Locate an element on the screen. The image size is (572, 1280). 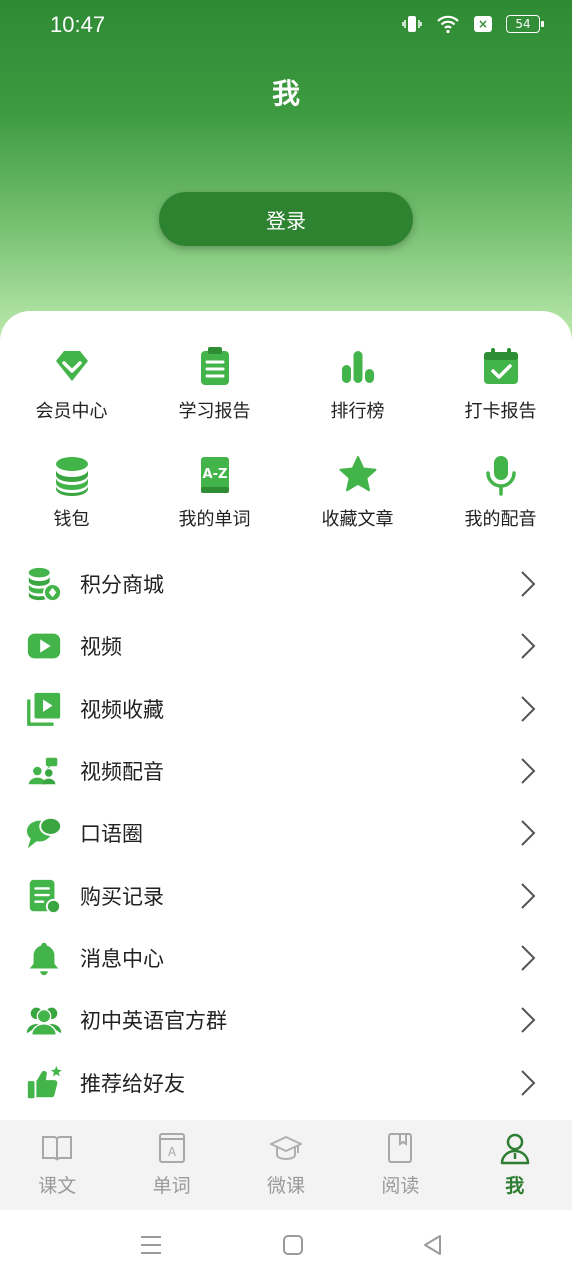
tab-lessons: 课文 is located at coordinates (57, 1165).